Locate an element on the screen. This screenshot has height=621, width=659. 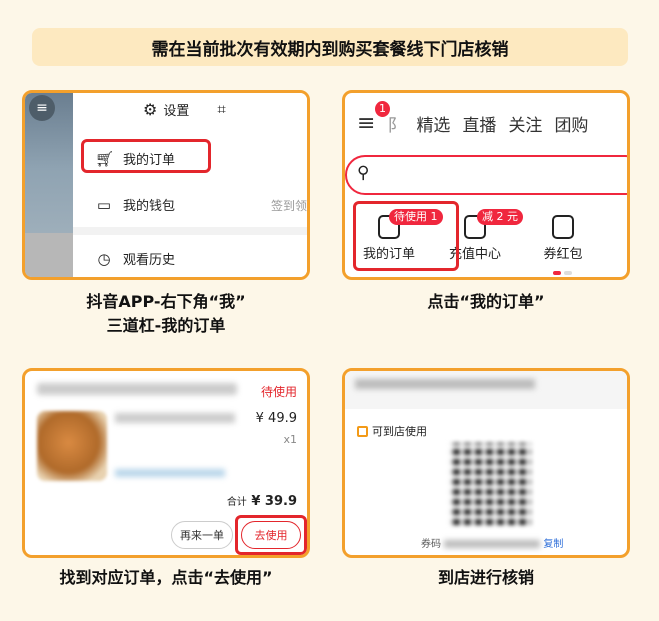
voucher-code-row: 券码 复制 is located at coordinates (492, 542).